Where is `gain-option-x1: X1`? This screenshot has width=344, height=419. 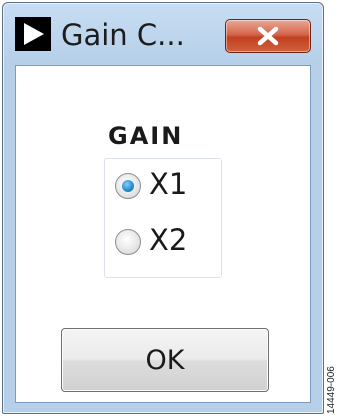 gain-option-x1: X1 is located at coordinates (167, 188).